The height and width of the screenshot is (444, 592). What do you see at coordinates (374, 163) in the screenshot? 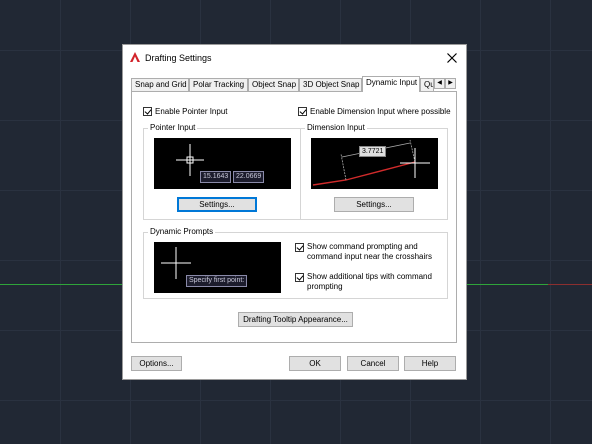
I see `dimension-input-preview: 3.7721` at bounding box center [374, 163].